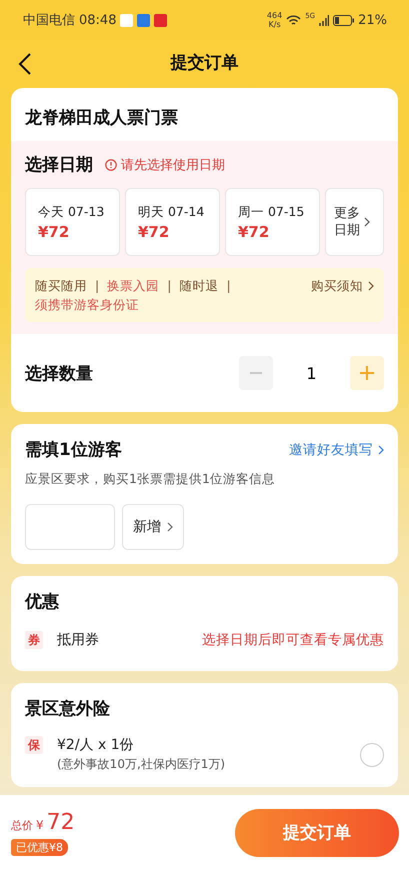 The height and width of the screenshot is (870, 409). I want to click on warning-icon, so click(111, 164).